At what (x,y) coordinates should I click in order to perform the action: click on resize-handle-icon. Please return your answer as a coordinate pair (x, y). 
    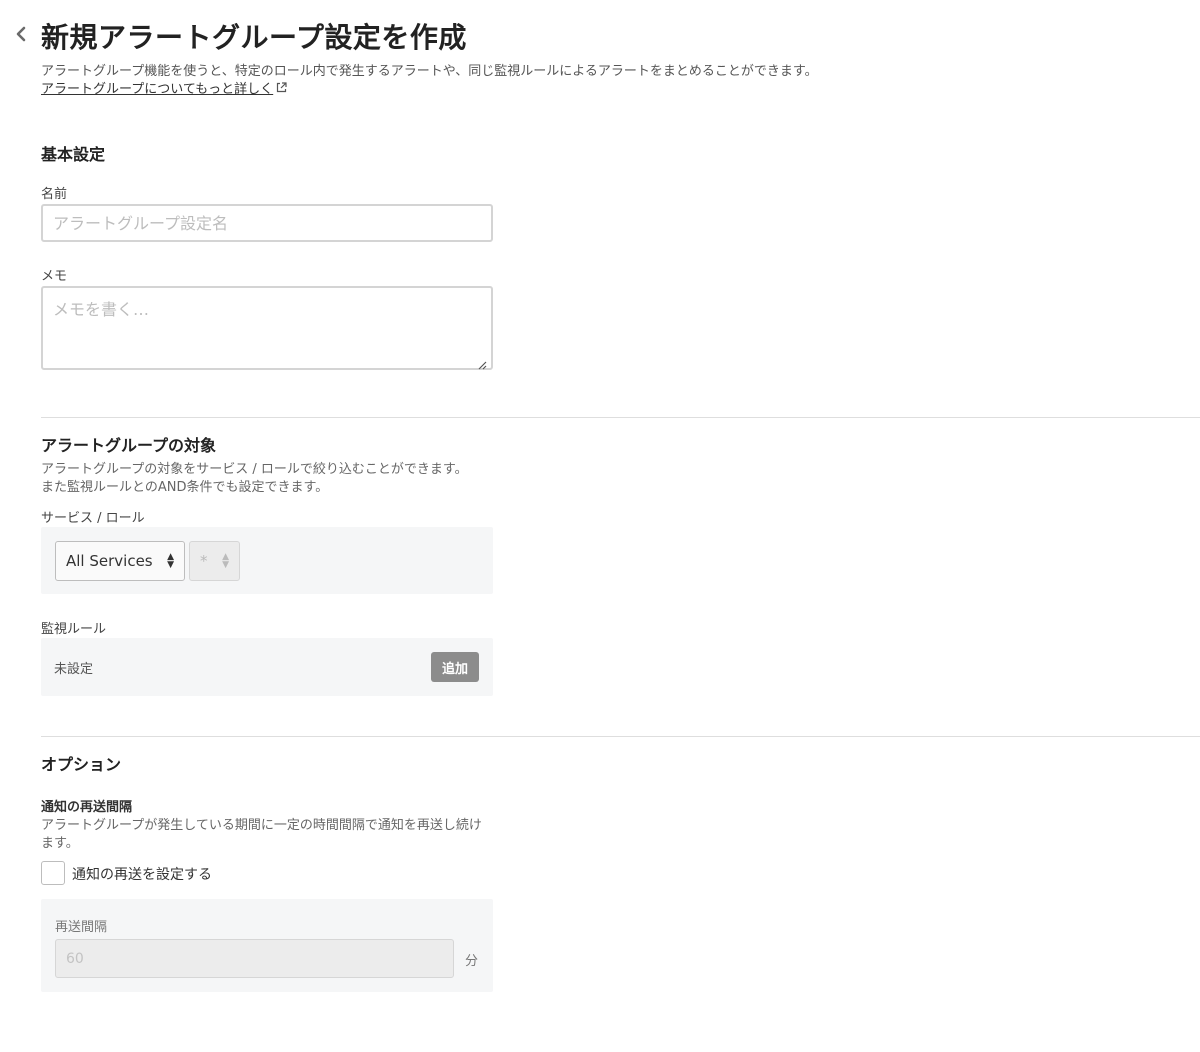
    Looking at the image, I should click on (482, 362).